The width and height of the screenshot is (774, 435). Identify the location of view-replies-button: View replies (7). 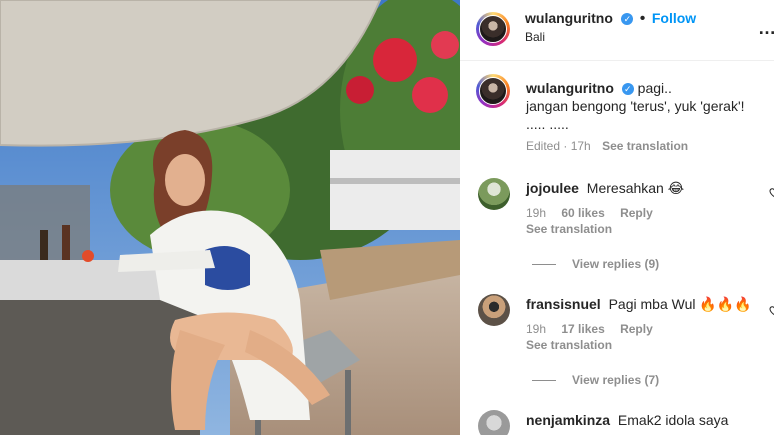
(595, 380).